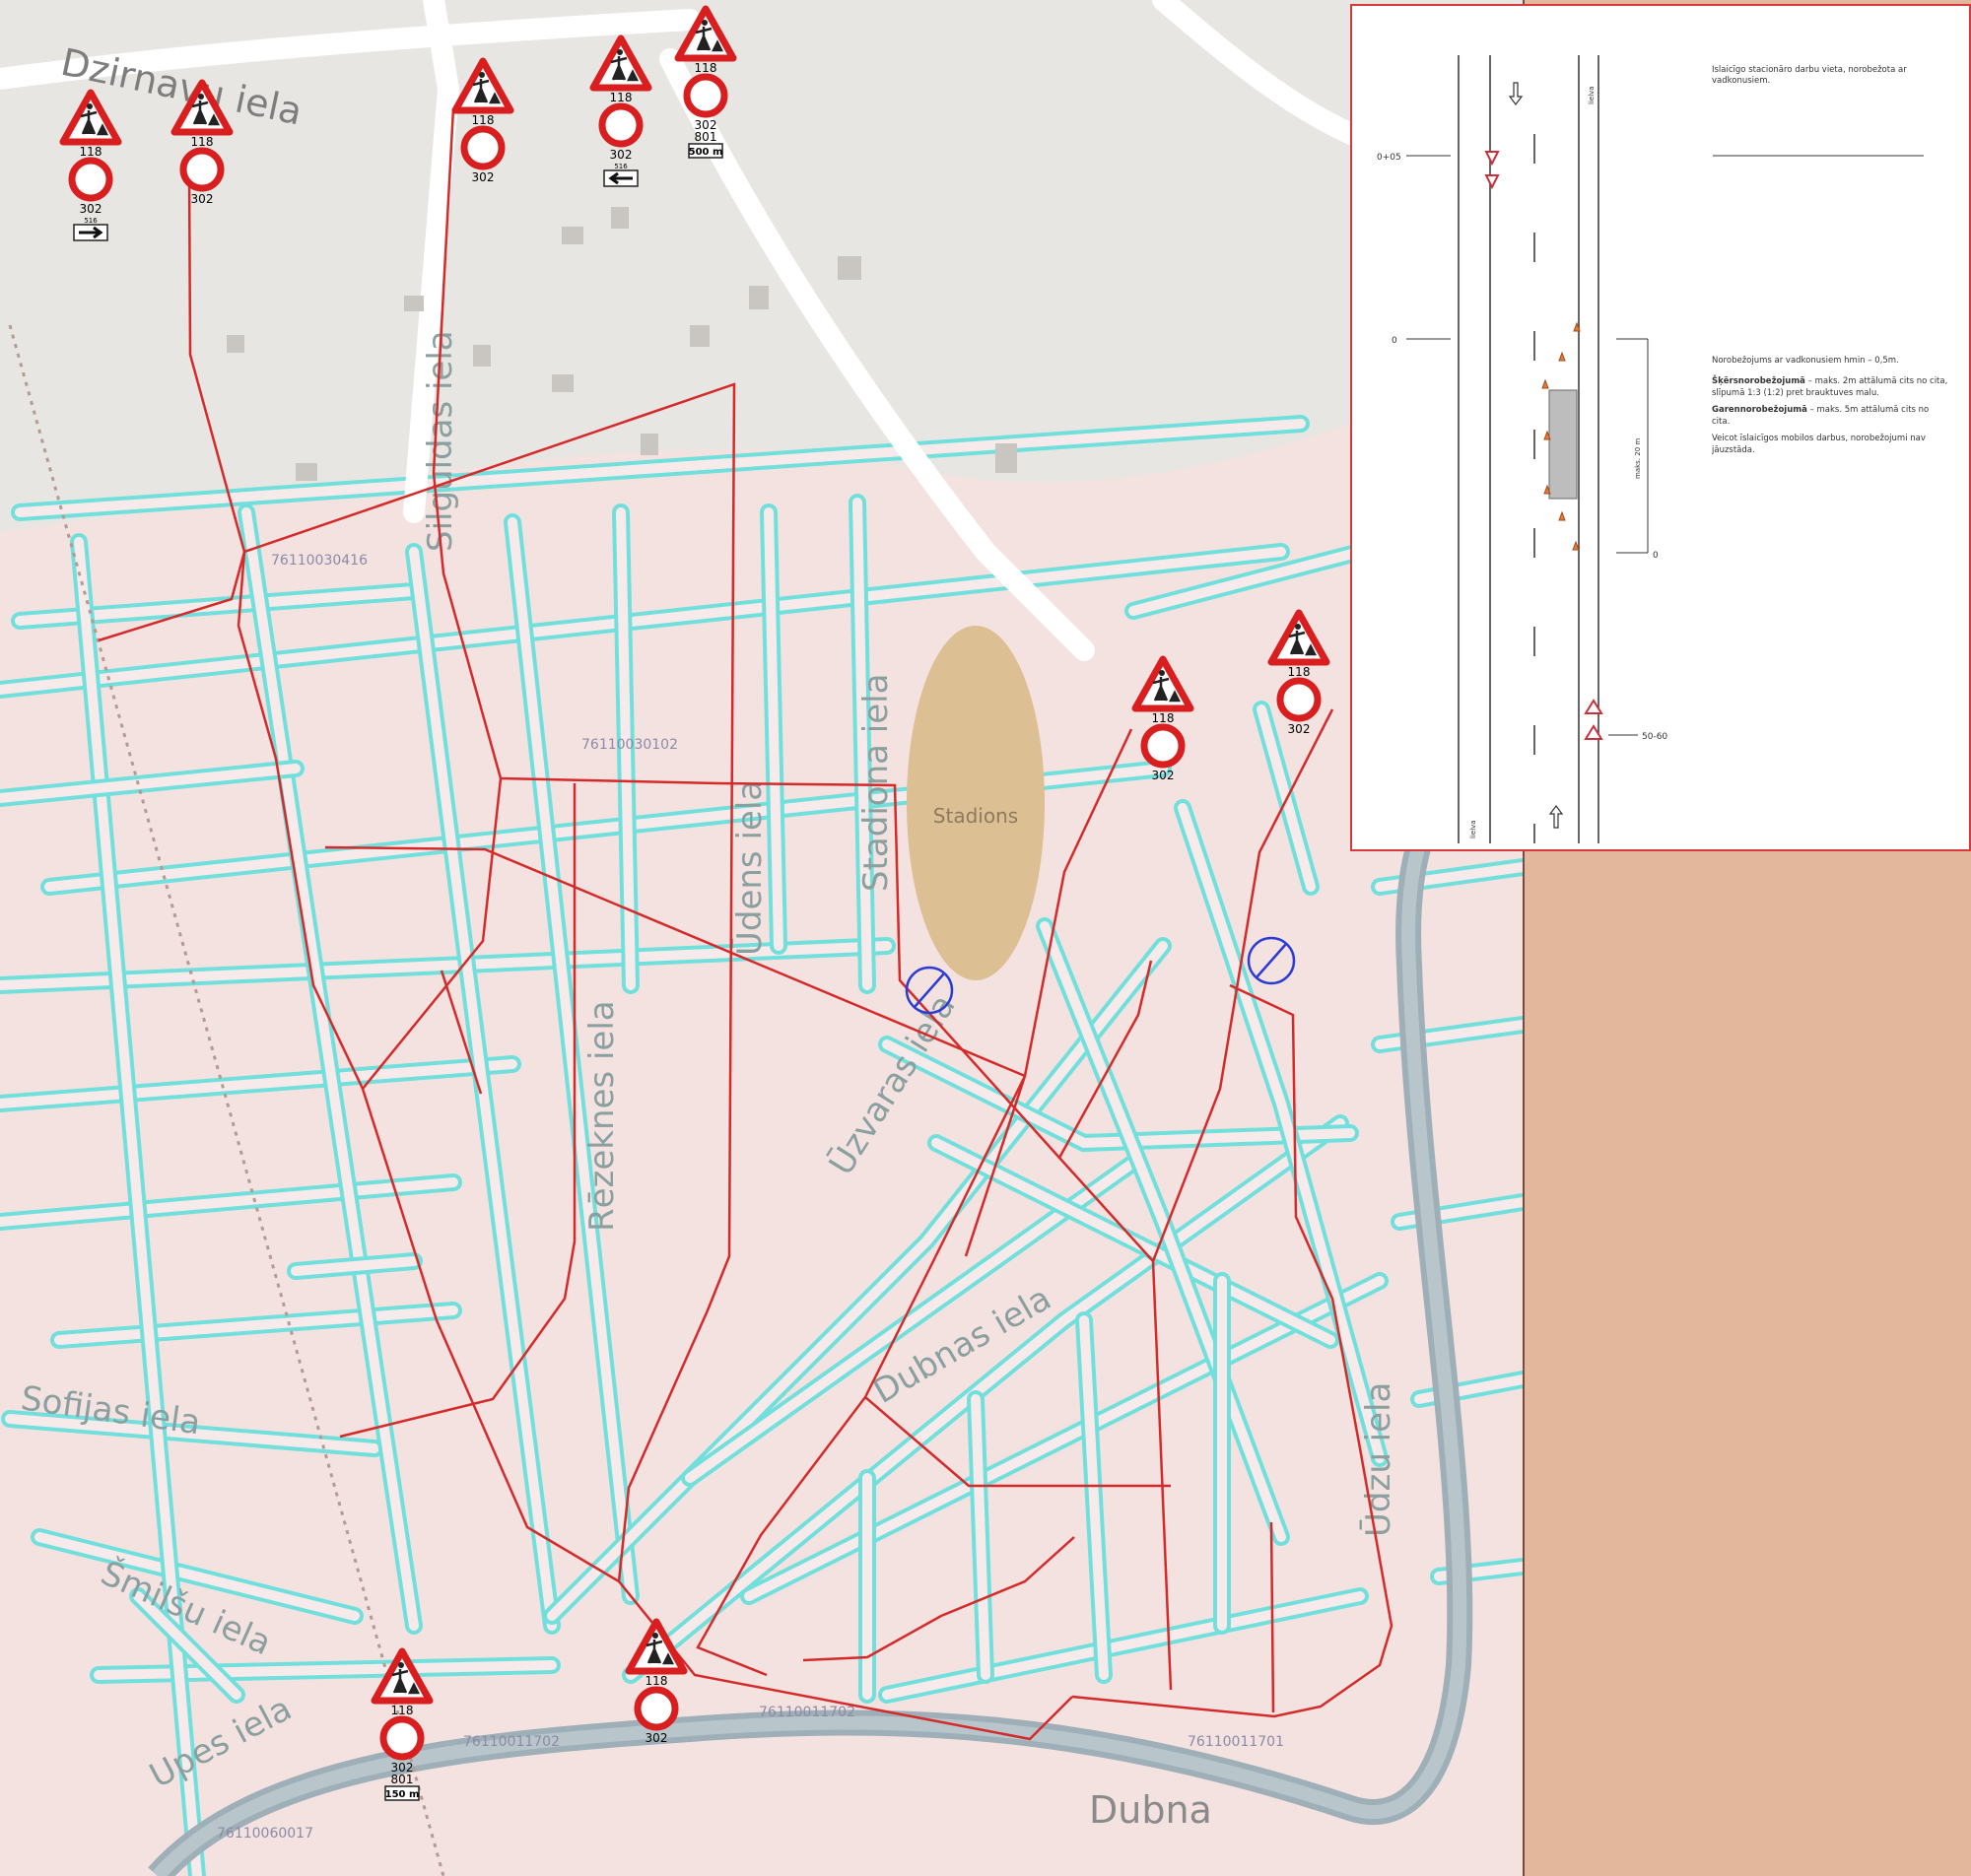 The height and width of the screenshot is (1876, 1971). Describe the element at coordinates (319, 561) in the screenshot. I see `parcel-label: 76110030416` at that location.